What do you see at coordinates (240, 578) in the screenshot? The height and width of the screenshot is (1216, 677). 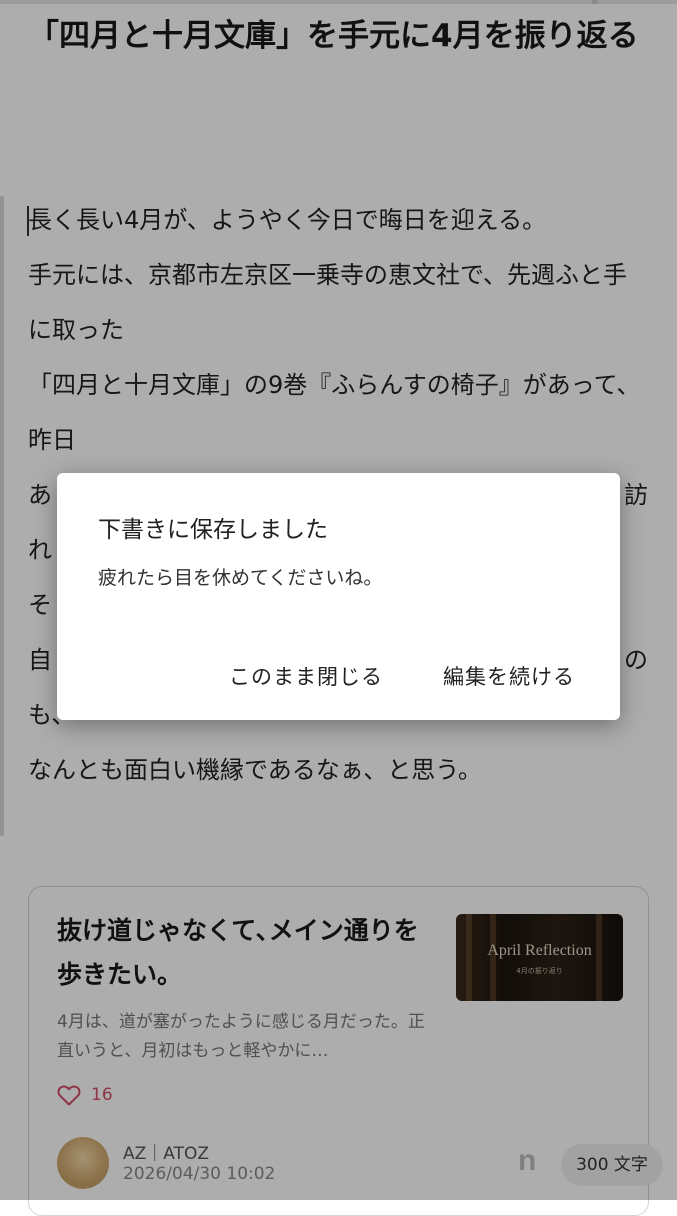 I see `dialog-message: 疲れたら目を休めてくださいね。` at bounding box center [240, 578].